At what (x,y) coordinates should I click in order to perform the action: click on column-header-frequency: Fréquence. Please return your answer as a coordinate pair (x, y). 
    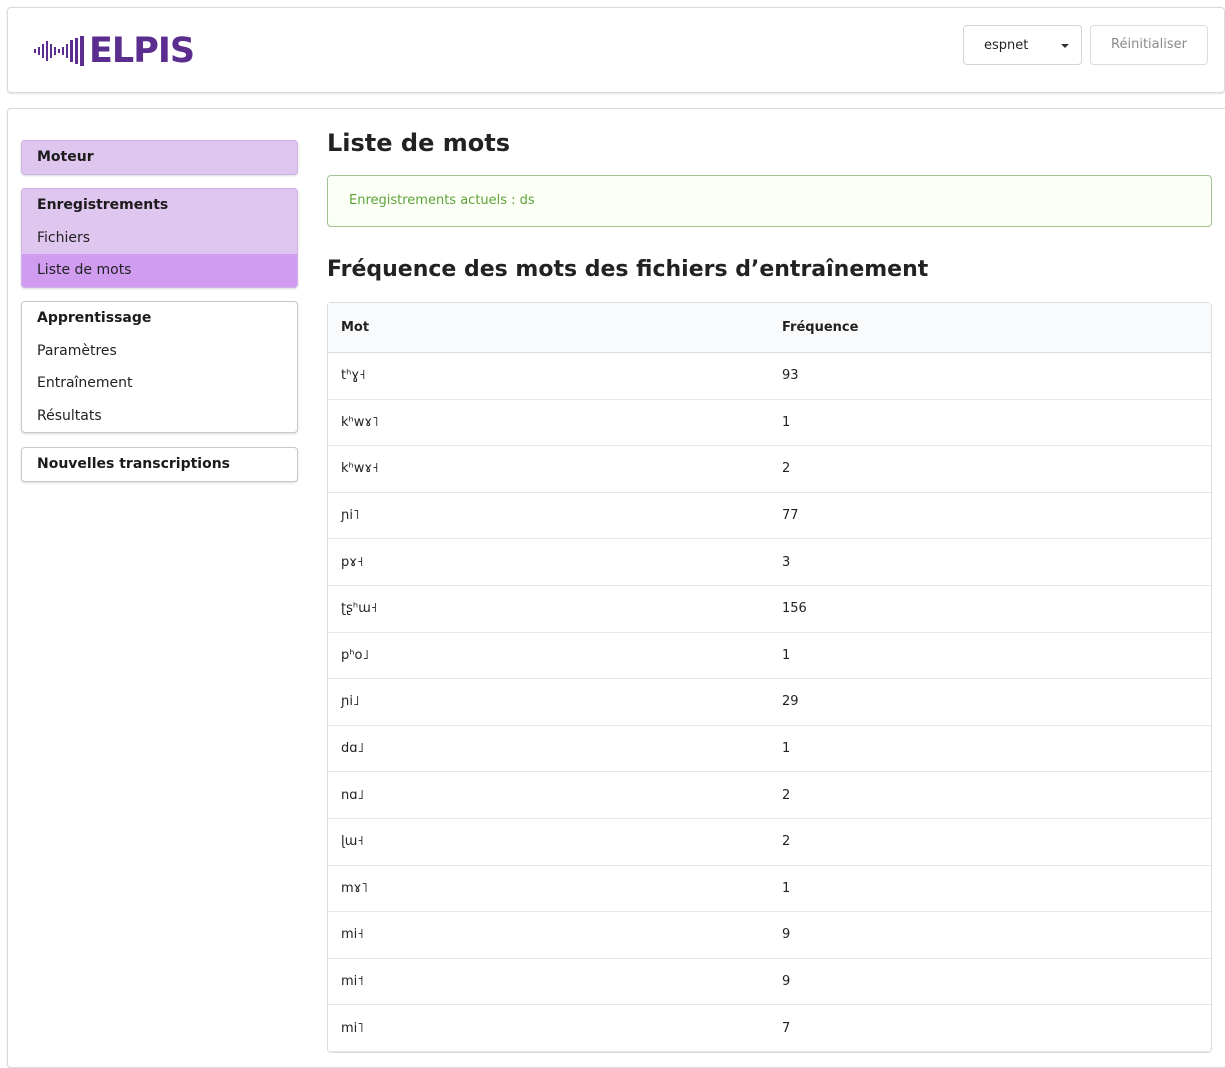
    Looking at the image, I should click on (990, 328).